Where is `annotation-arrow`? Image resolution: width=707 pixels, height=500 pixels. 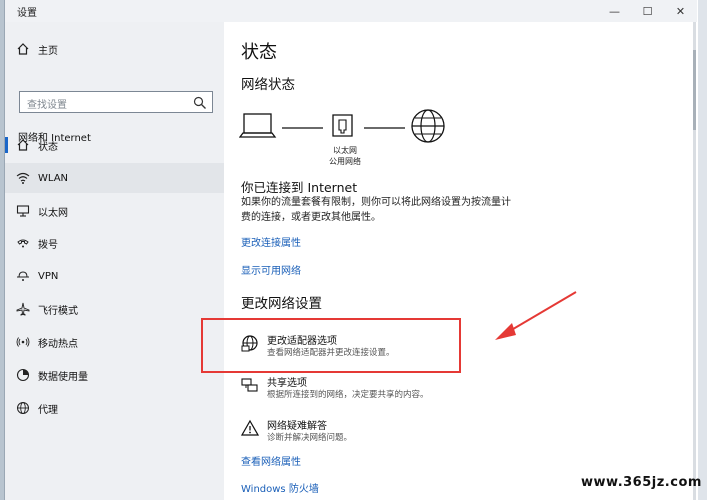
annotation-arrow is located at coordinates (536, 315).